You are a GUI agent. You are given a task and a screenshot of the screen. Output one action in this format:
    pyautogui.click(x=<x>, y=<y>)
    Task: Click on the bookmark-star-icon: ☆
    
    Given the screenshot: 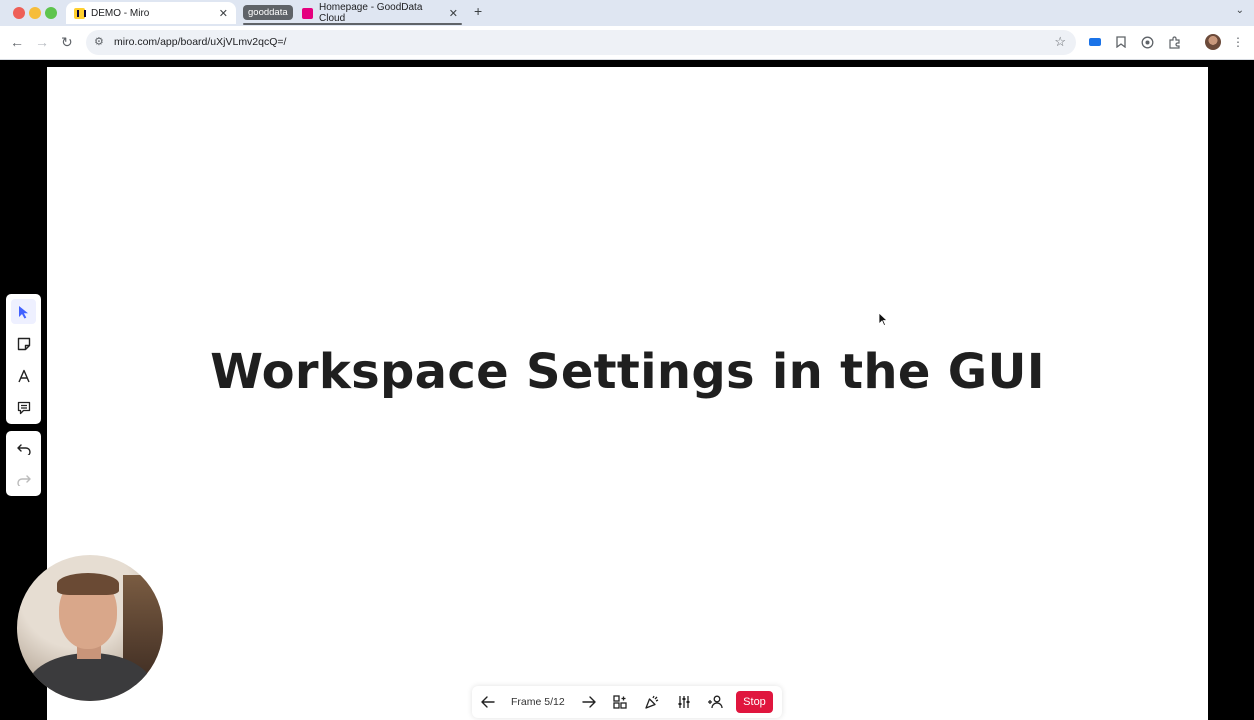 What is the action you would take?
    pyautogui.click(x=1060, y=42)
    